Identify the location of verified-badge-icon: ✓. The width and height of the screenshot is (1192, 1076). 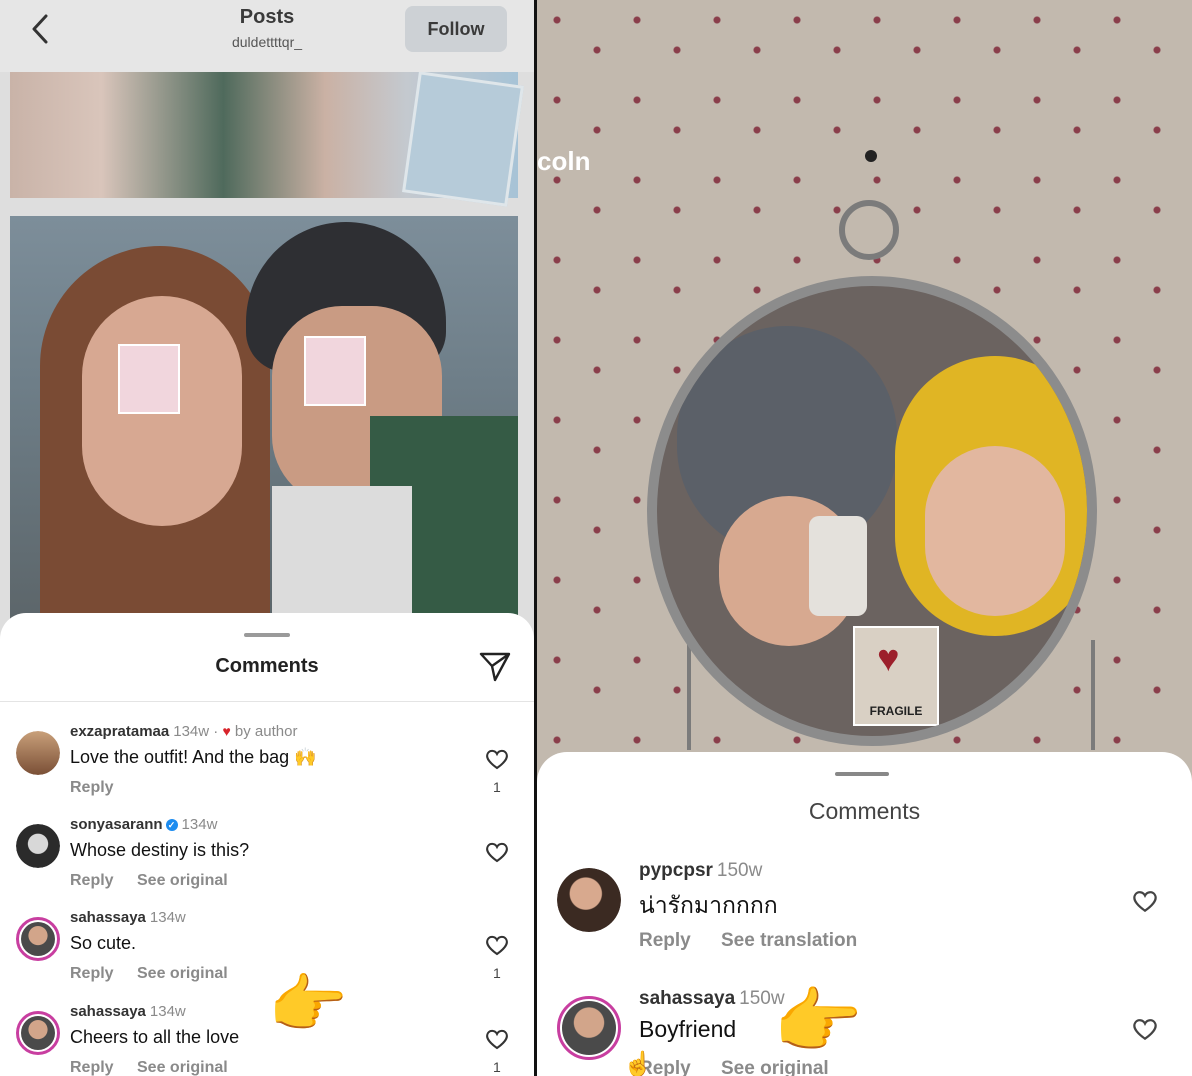
(171, 825).